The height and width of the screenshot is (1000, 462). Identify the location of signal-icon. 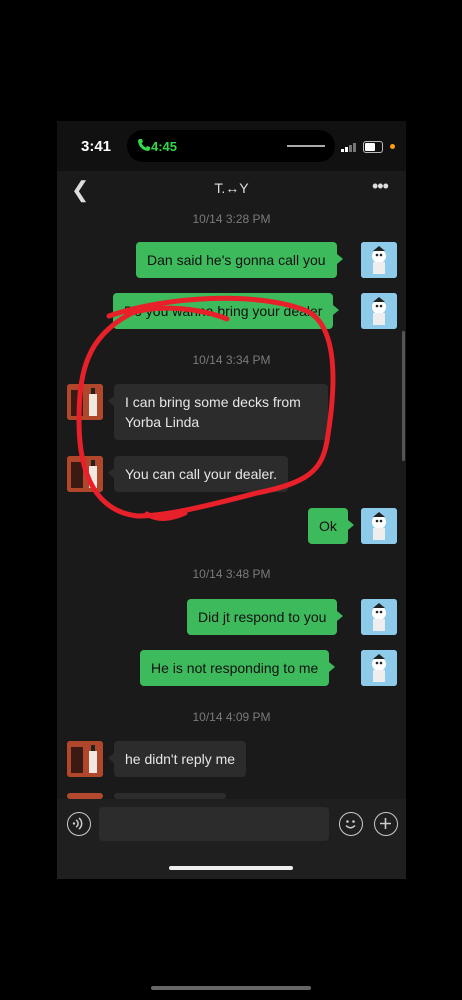
(350, 147).